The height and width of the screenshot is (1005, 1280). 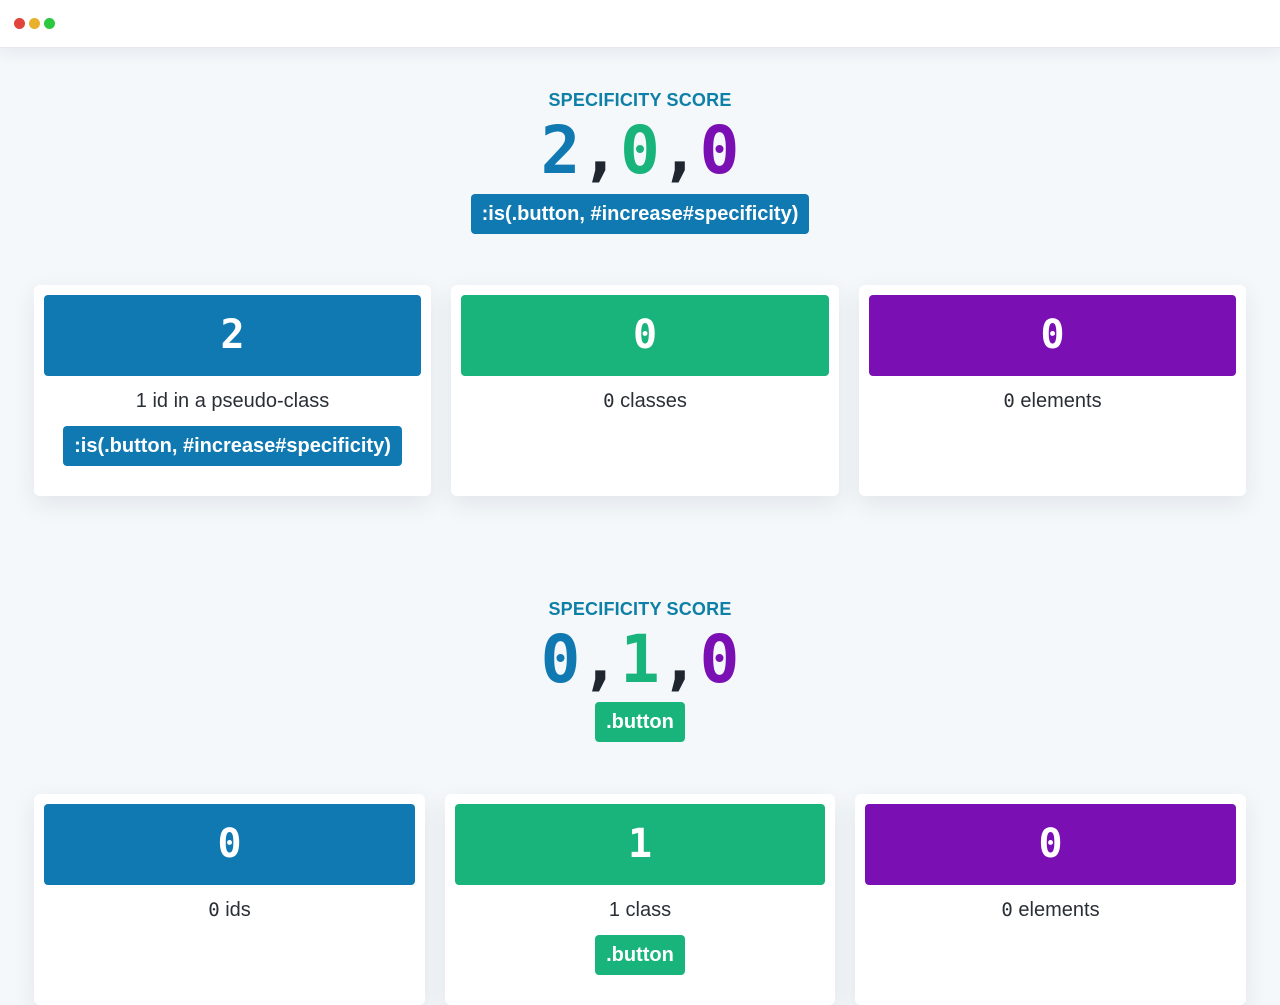 I want to click on selector-chip-row: .button, so click(x=640, y=722).